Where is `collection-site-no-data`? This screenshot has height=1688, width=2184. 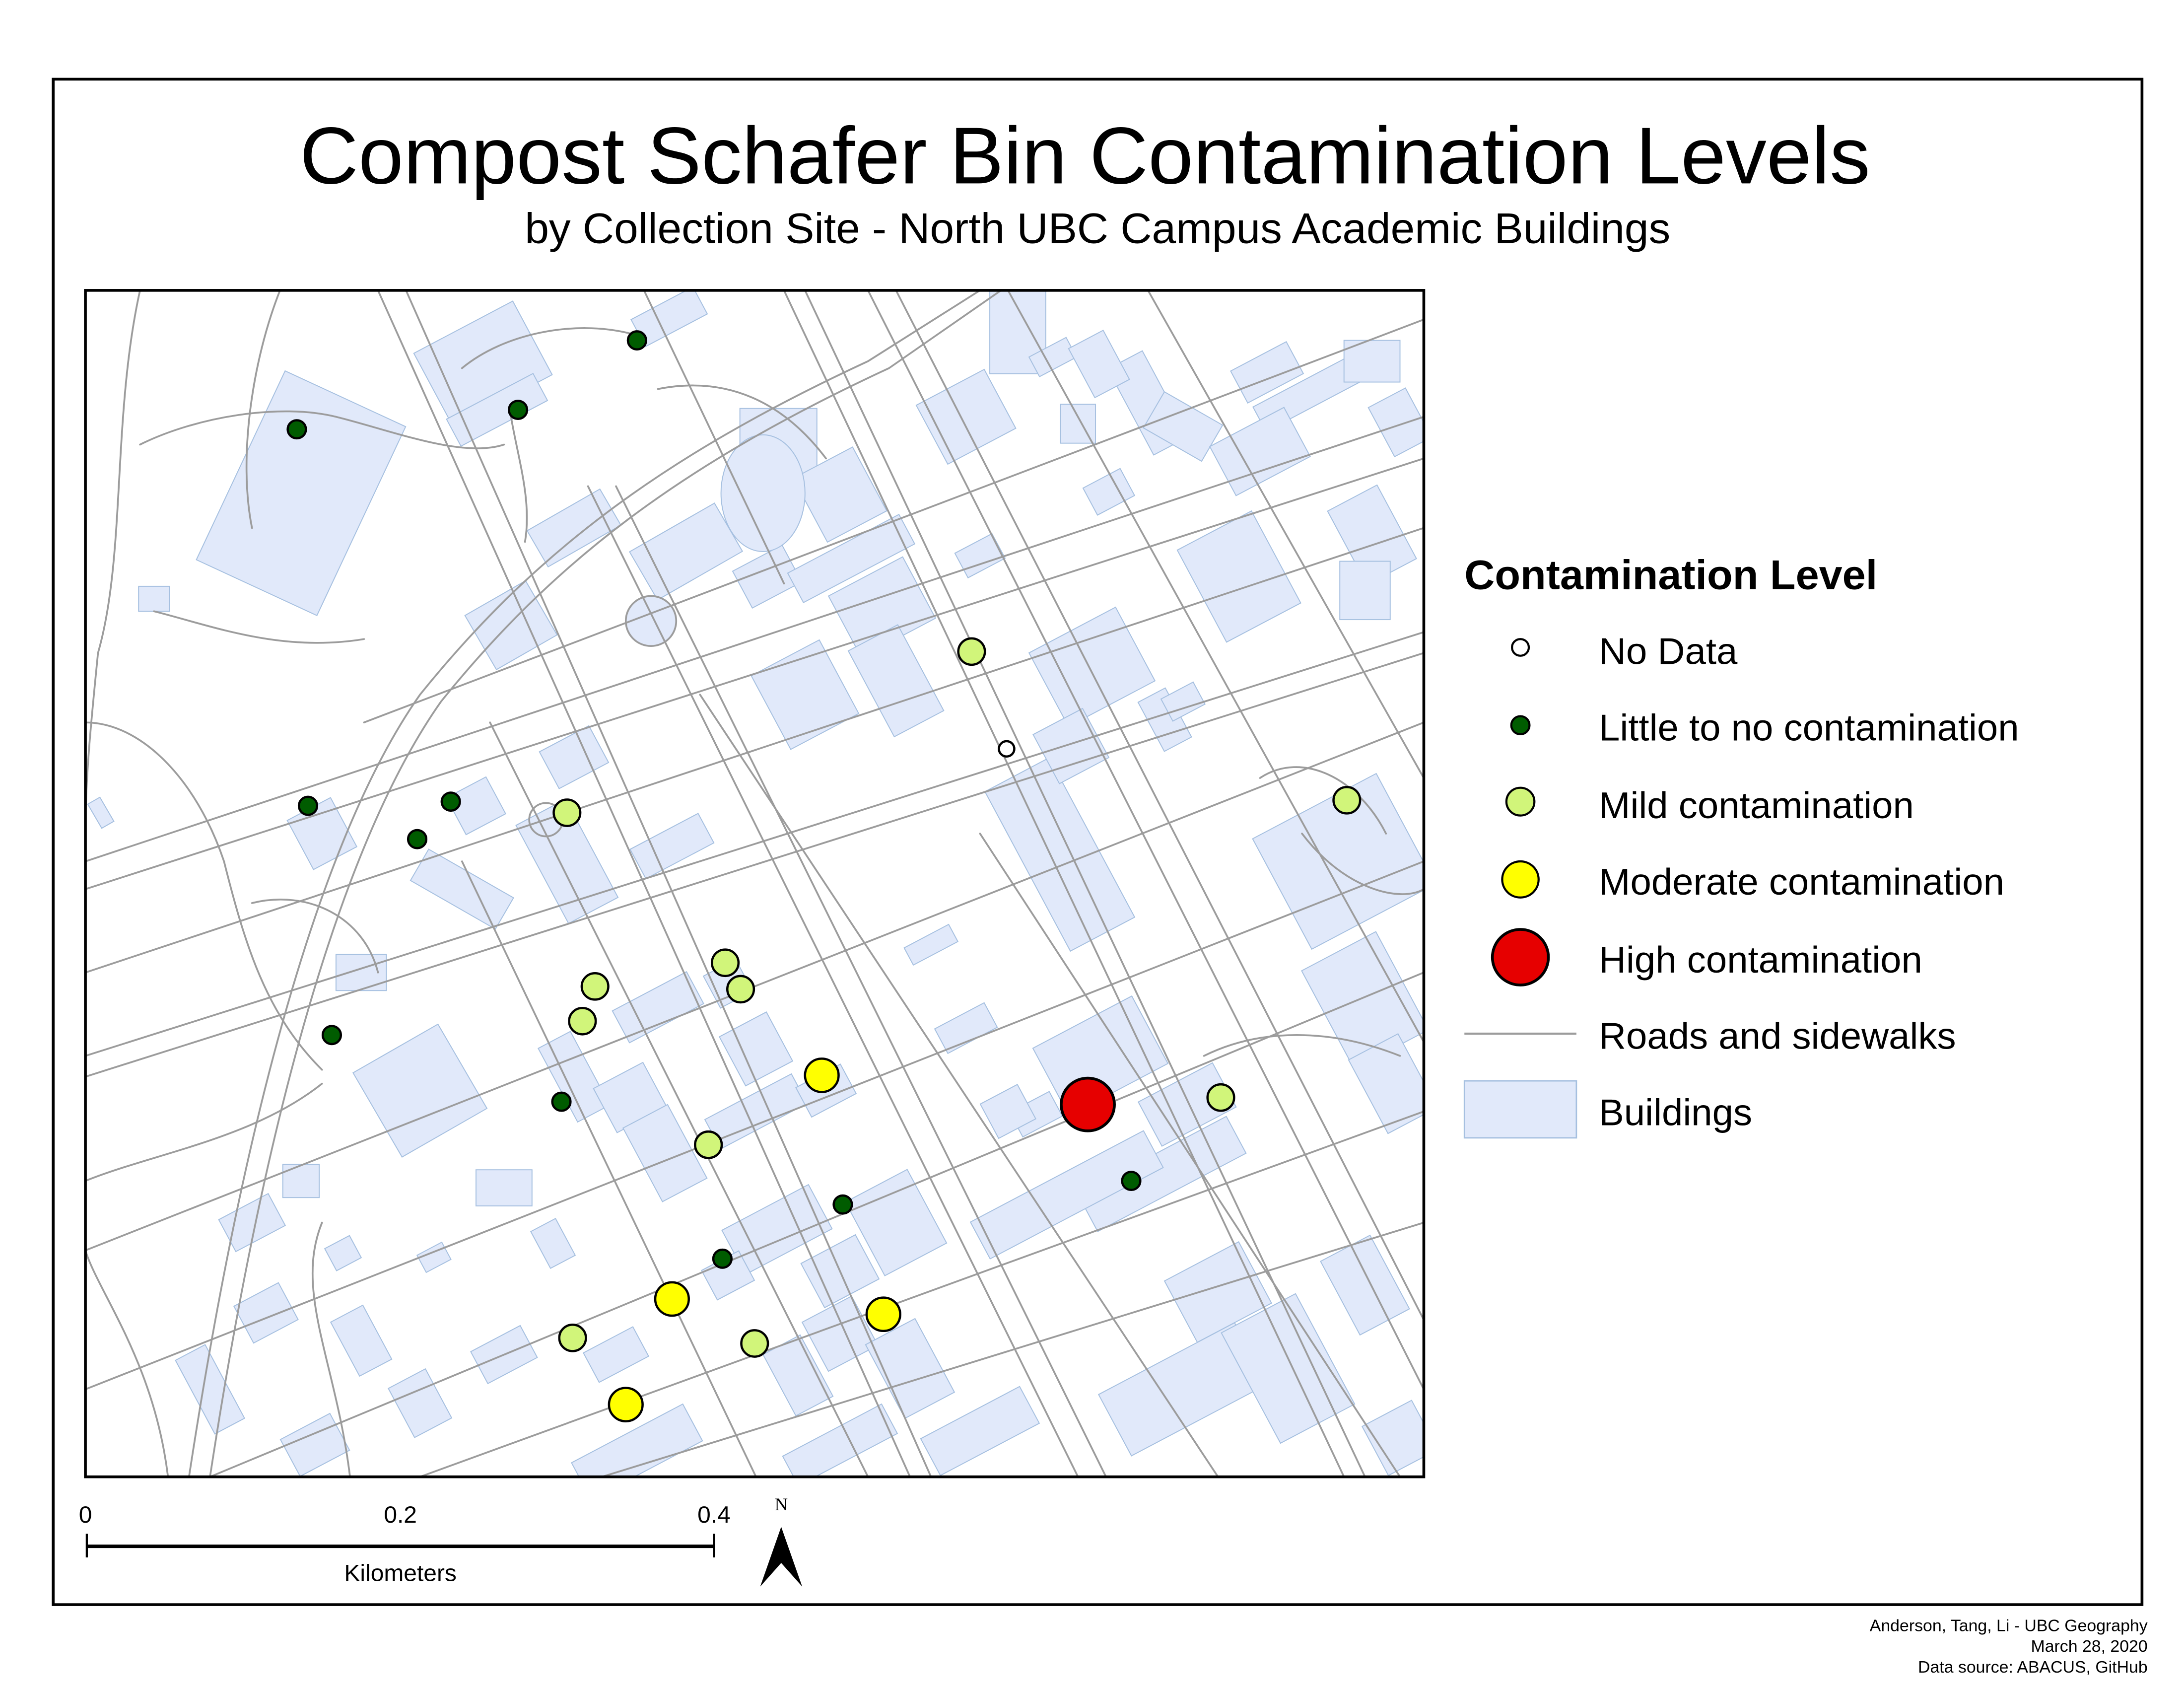 collection-site-no-data is located at coordinates (1007, 749).